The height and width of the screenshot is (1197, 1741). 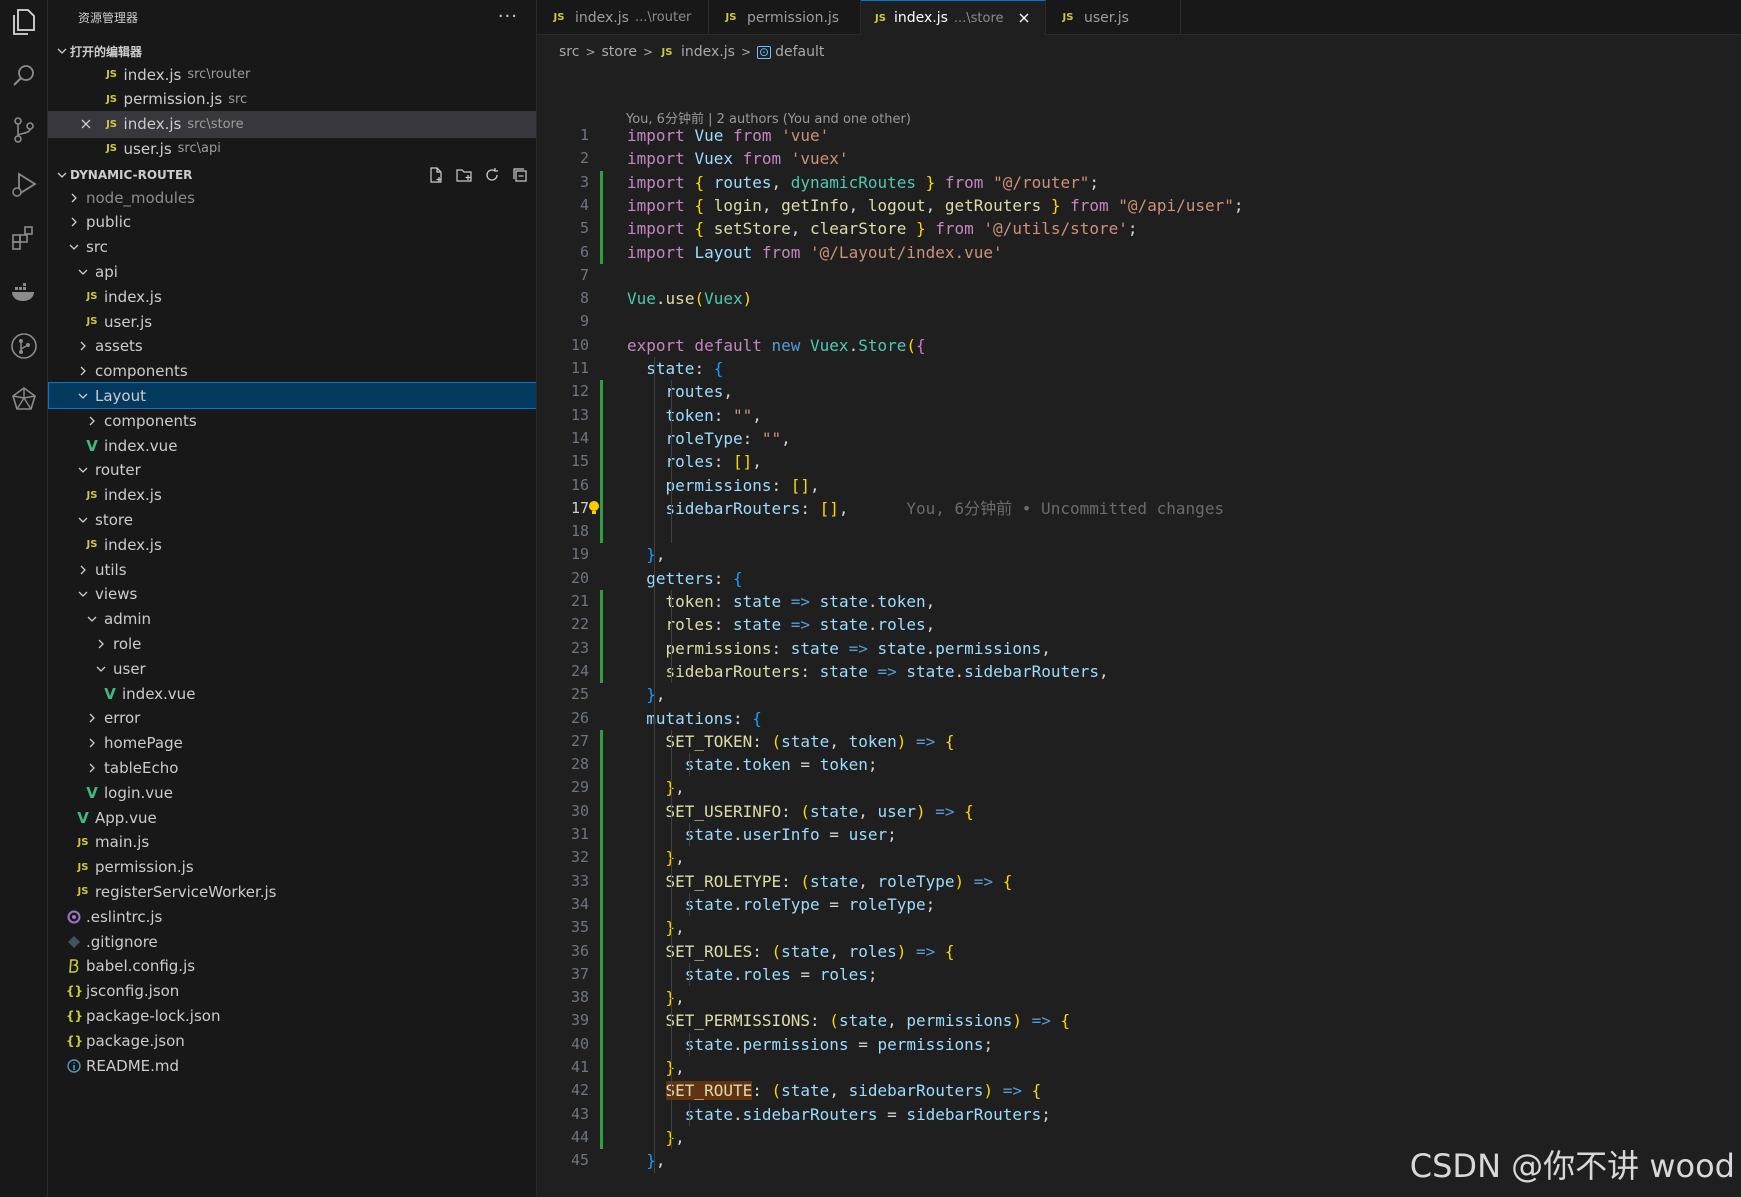 What do you see at coordinates (292, 74) in the screenshot?
I see `open-editor-item: JS index.js src\router` at bounding box center [292, 74].